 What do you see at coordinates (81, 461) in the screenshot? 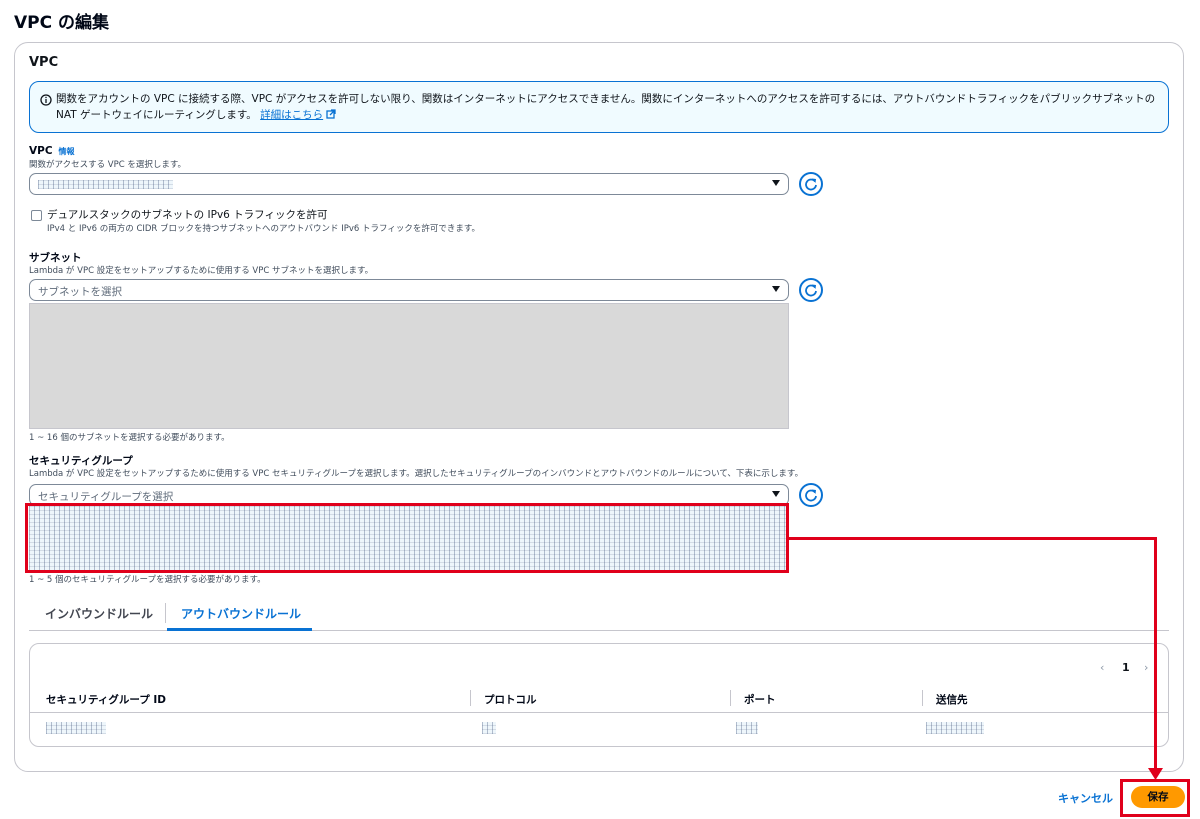
I see `security-group-label: セキュリティグループ` at bounding box center [81, 461].